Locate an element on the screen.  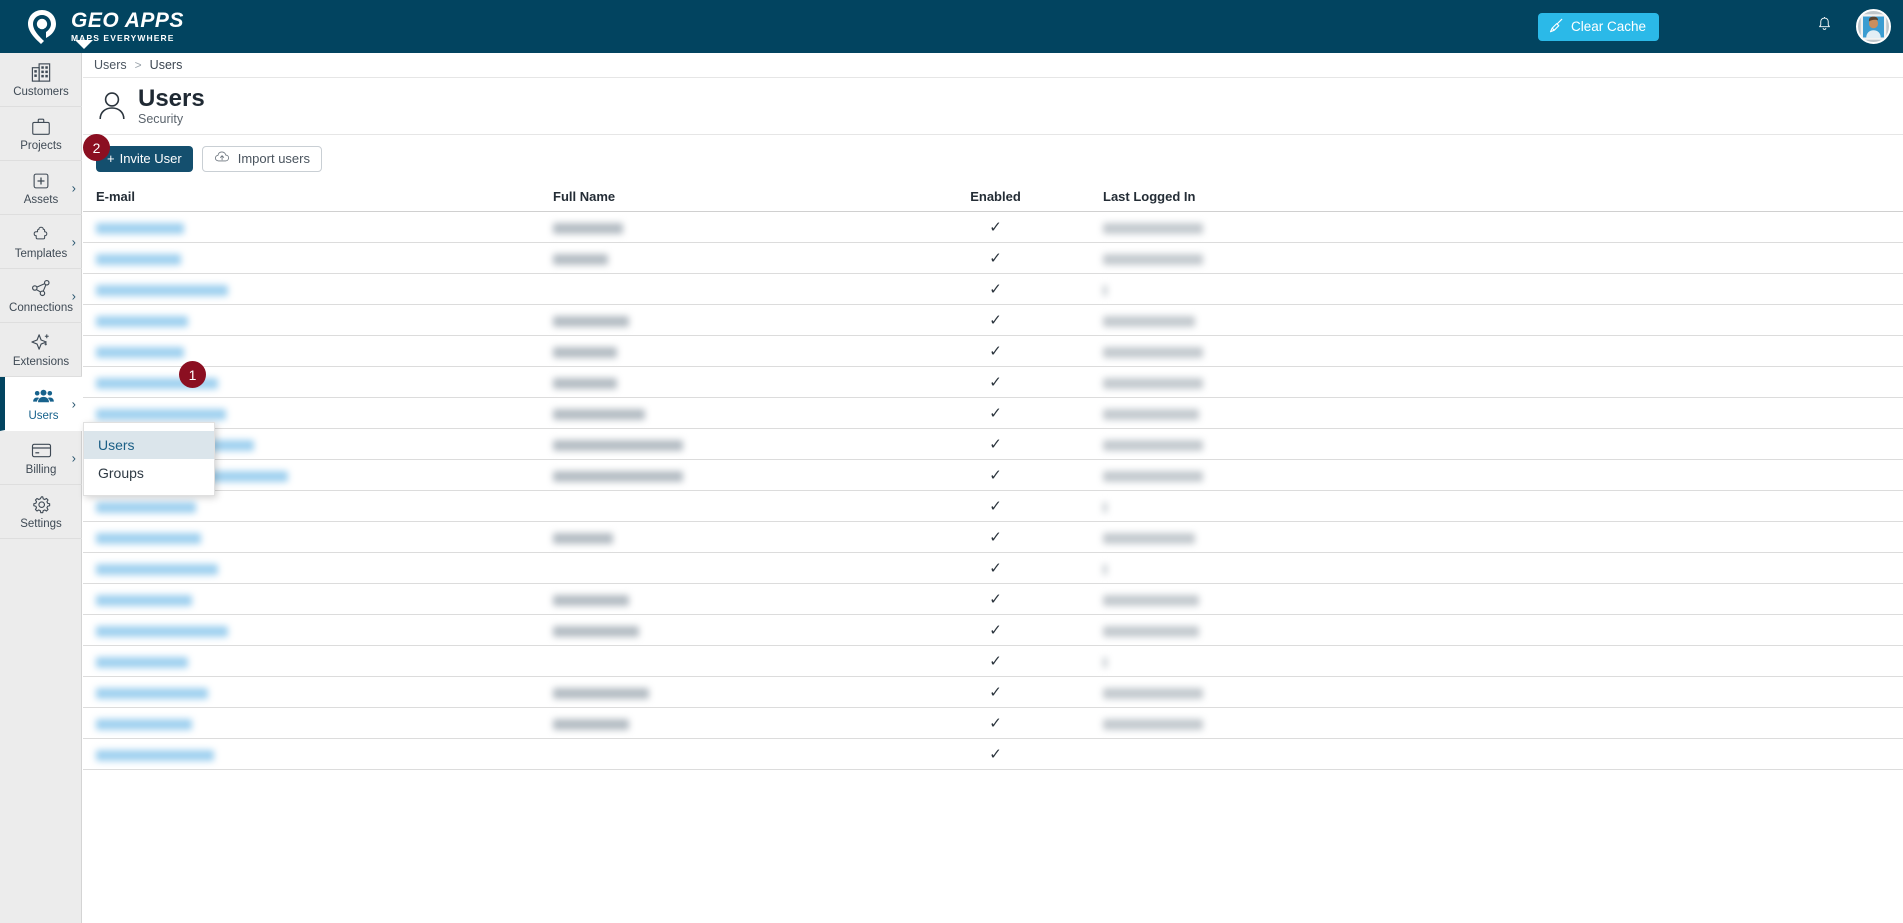
top-bar-right: Clear Cache is located at coordinates (1720, 26).